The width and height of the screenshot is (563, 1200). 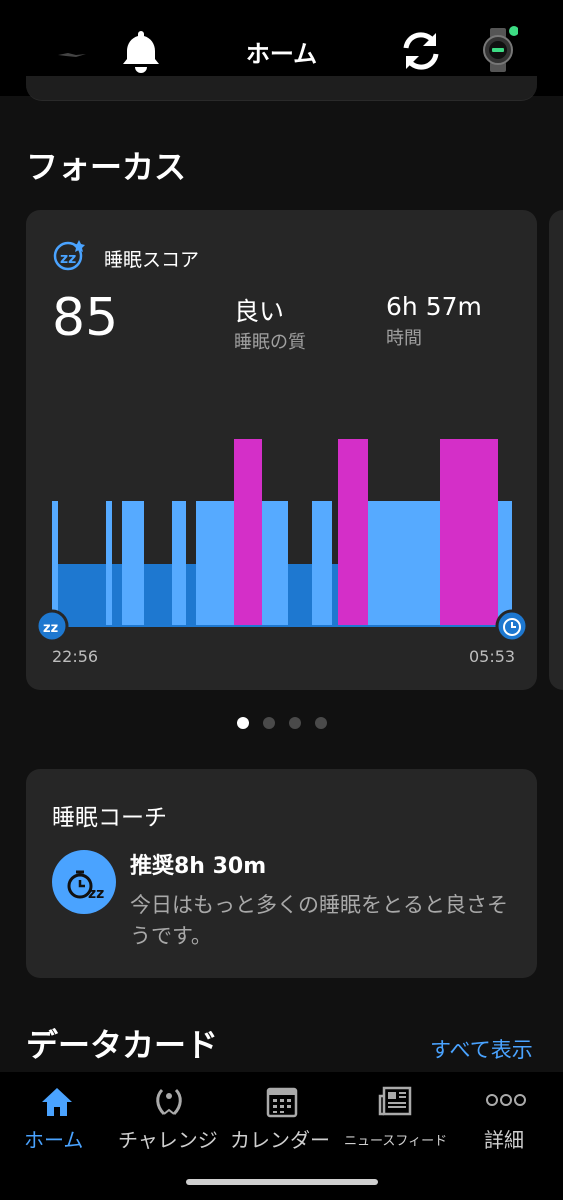 What do you see at coordinates (75, 656) in the screenshot?
I see `sleep-start-time: 22:56` at bounding box center [75, 656].